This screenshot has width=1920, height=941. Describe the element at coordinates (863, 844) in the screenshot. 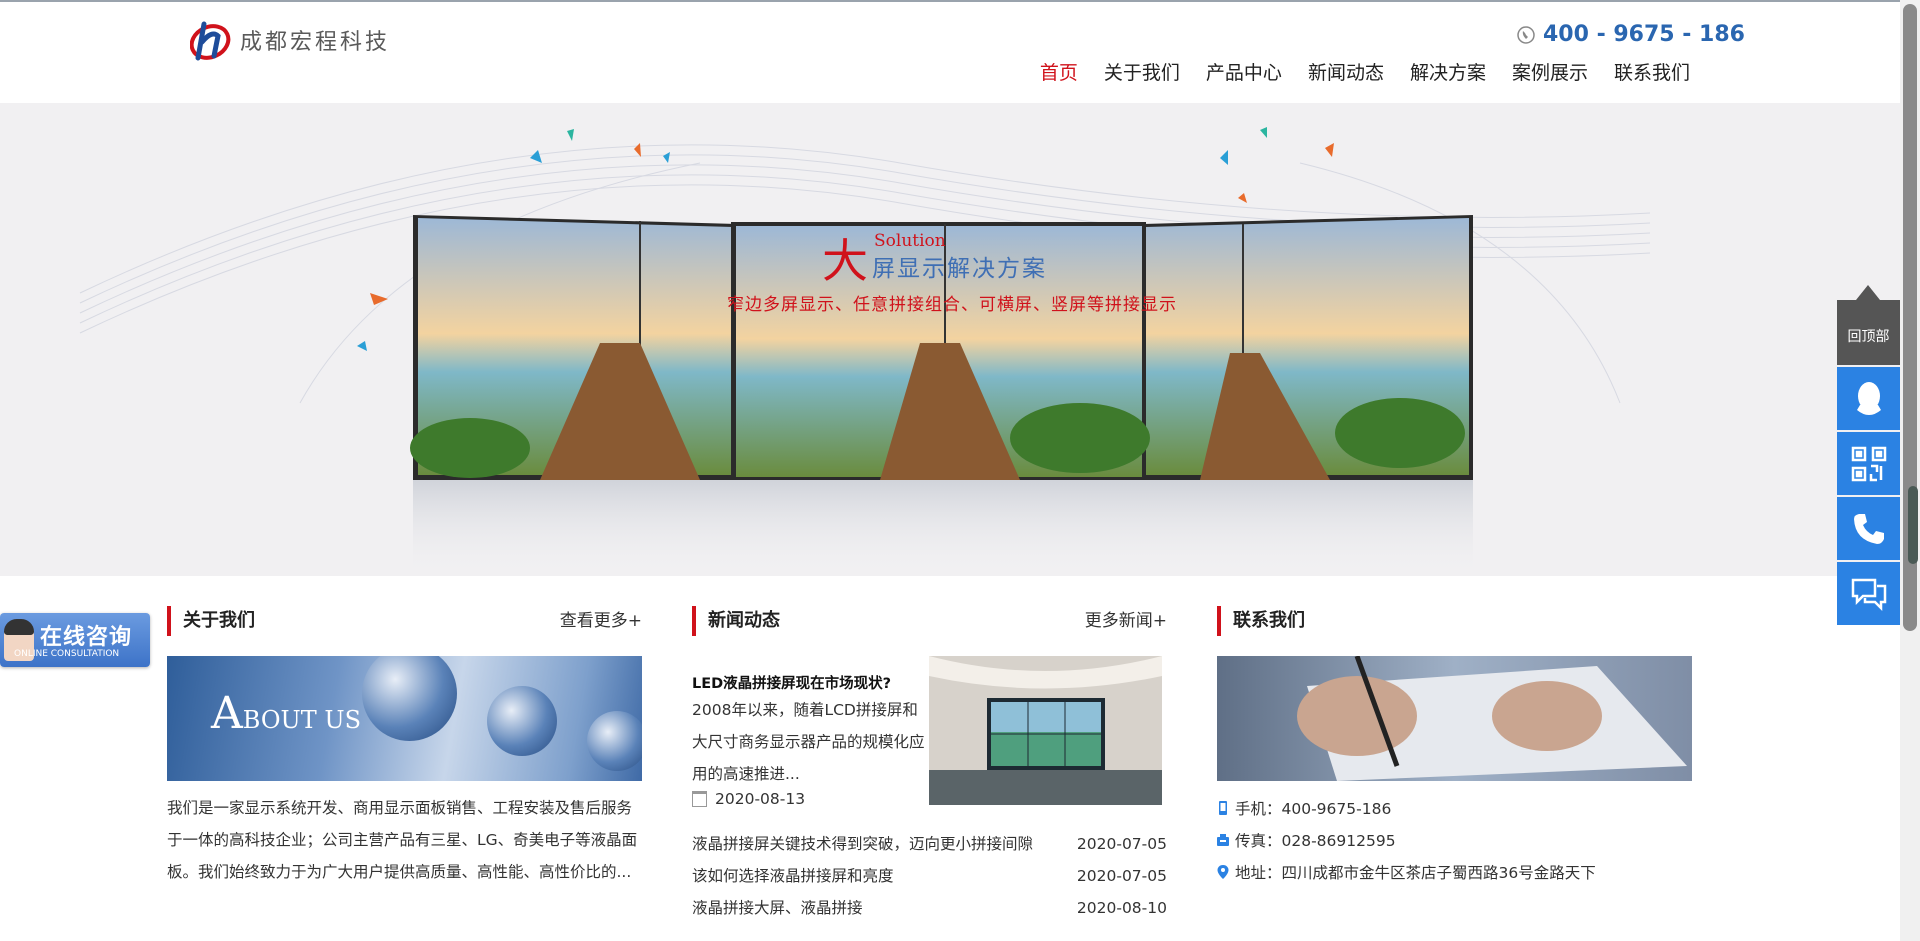

I see `news-item-title: 液晶拼接屏关键技术得到突破，迈向更小拼接间隙` at that location.